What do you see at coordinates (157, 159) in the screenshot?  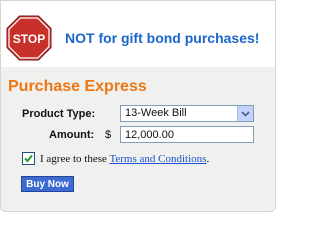 I see `terms-link: Terms and Conditions` at bounding box center [157, 159].